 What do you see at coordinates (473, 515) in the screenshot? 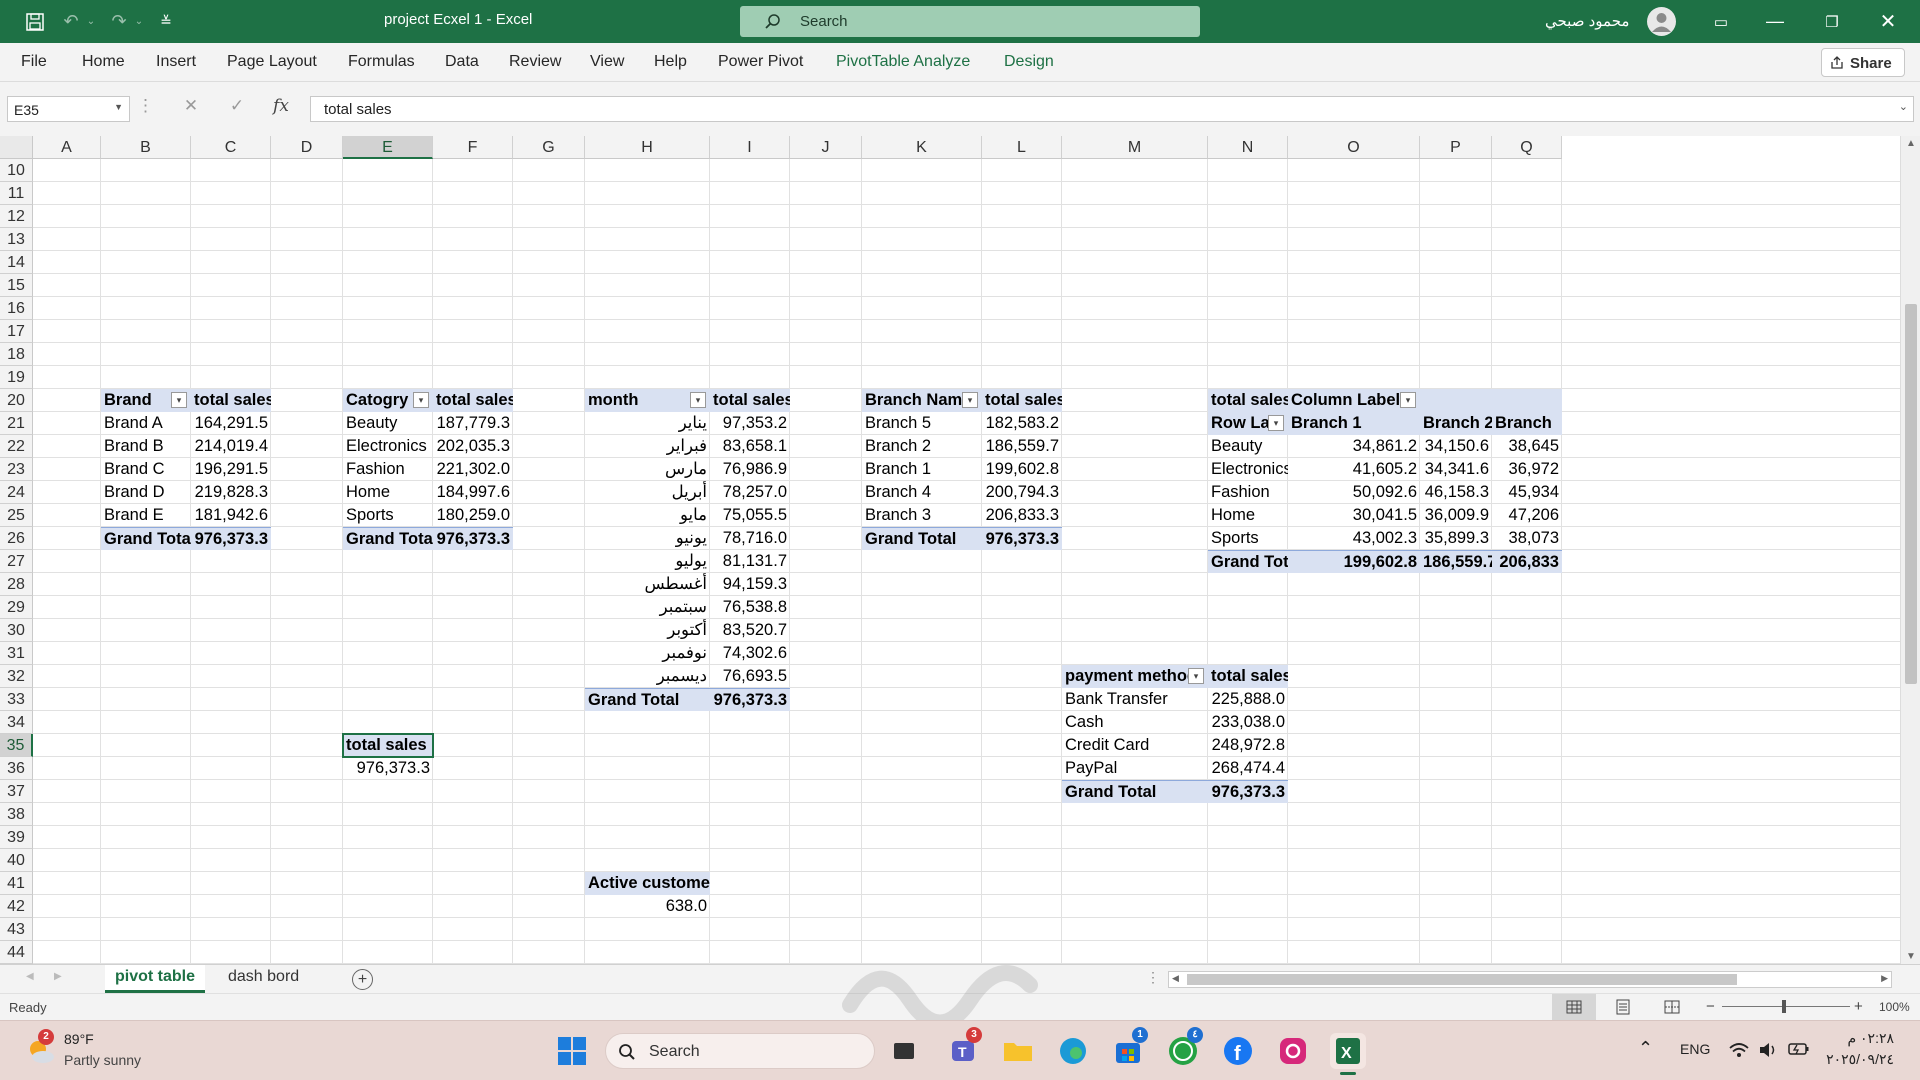
I see `table-row-value: 180,259.0` at bounding box center [473, 515].